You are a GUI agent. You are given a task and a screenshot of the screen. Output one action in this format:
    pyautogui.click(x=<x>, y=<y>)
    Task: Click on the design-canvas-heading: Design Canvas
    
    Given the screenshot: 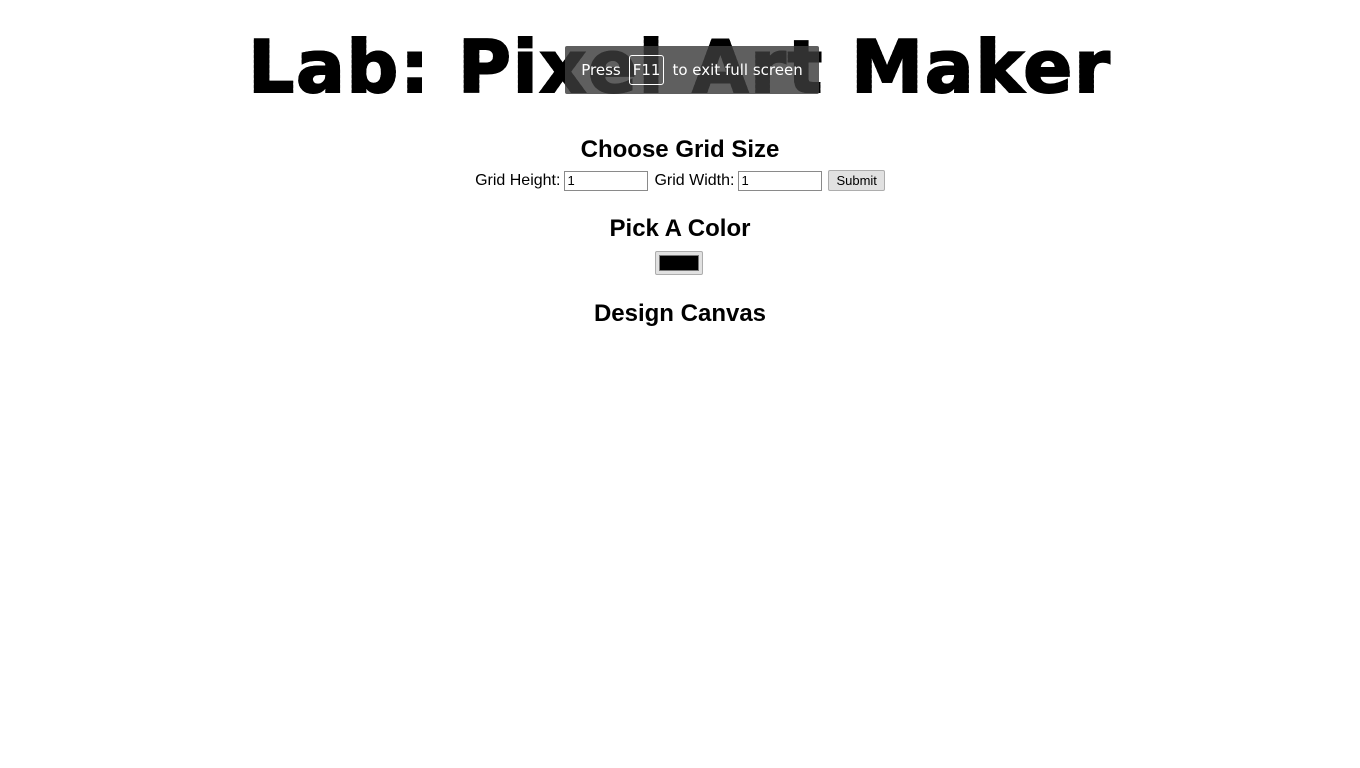 What is the action you would take?
    pyautogui.click(x=680, y=313)
    